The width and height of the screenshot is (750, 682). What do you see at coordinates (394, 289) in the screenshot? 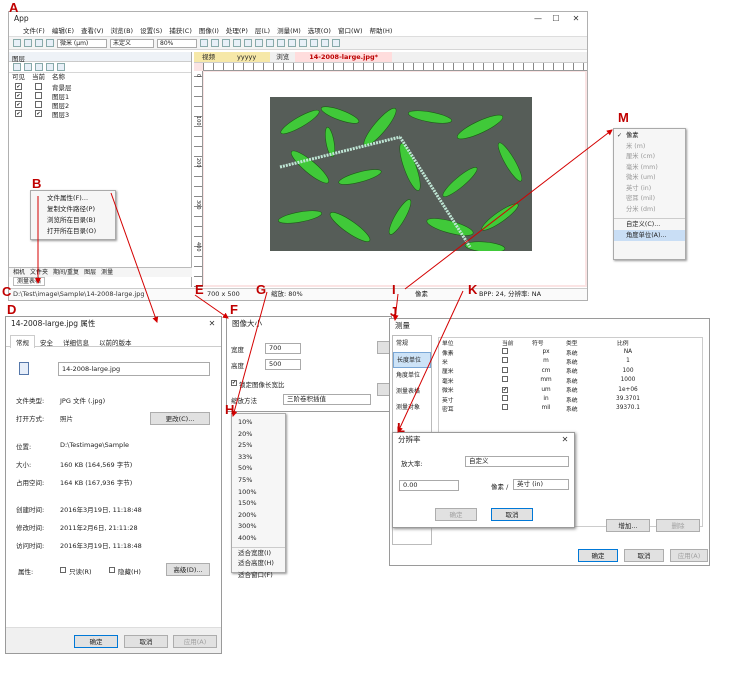
I see `label-i: I` at bounding box center [394, 289].